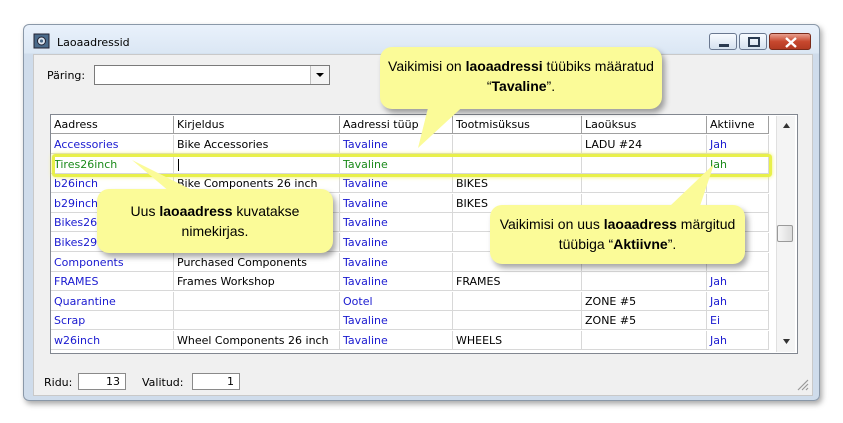 The image size is (843, 423). I want to click on callout-pointer-right, so click(692, 185).